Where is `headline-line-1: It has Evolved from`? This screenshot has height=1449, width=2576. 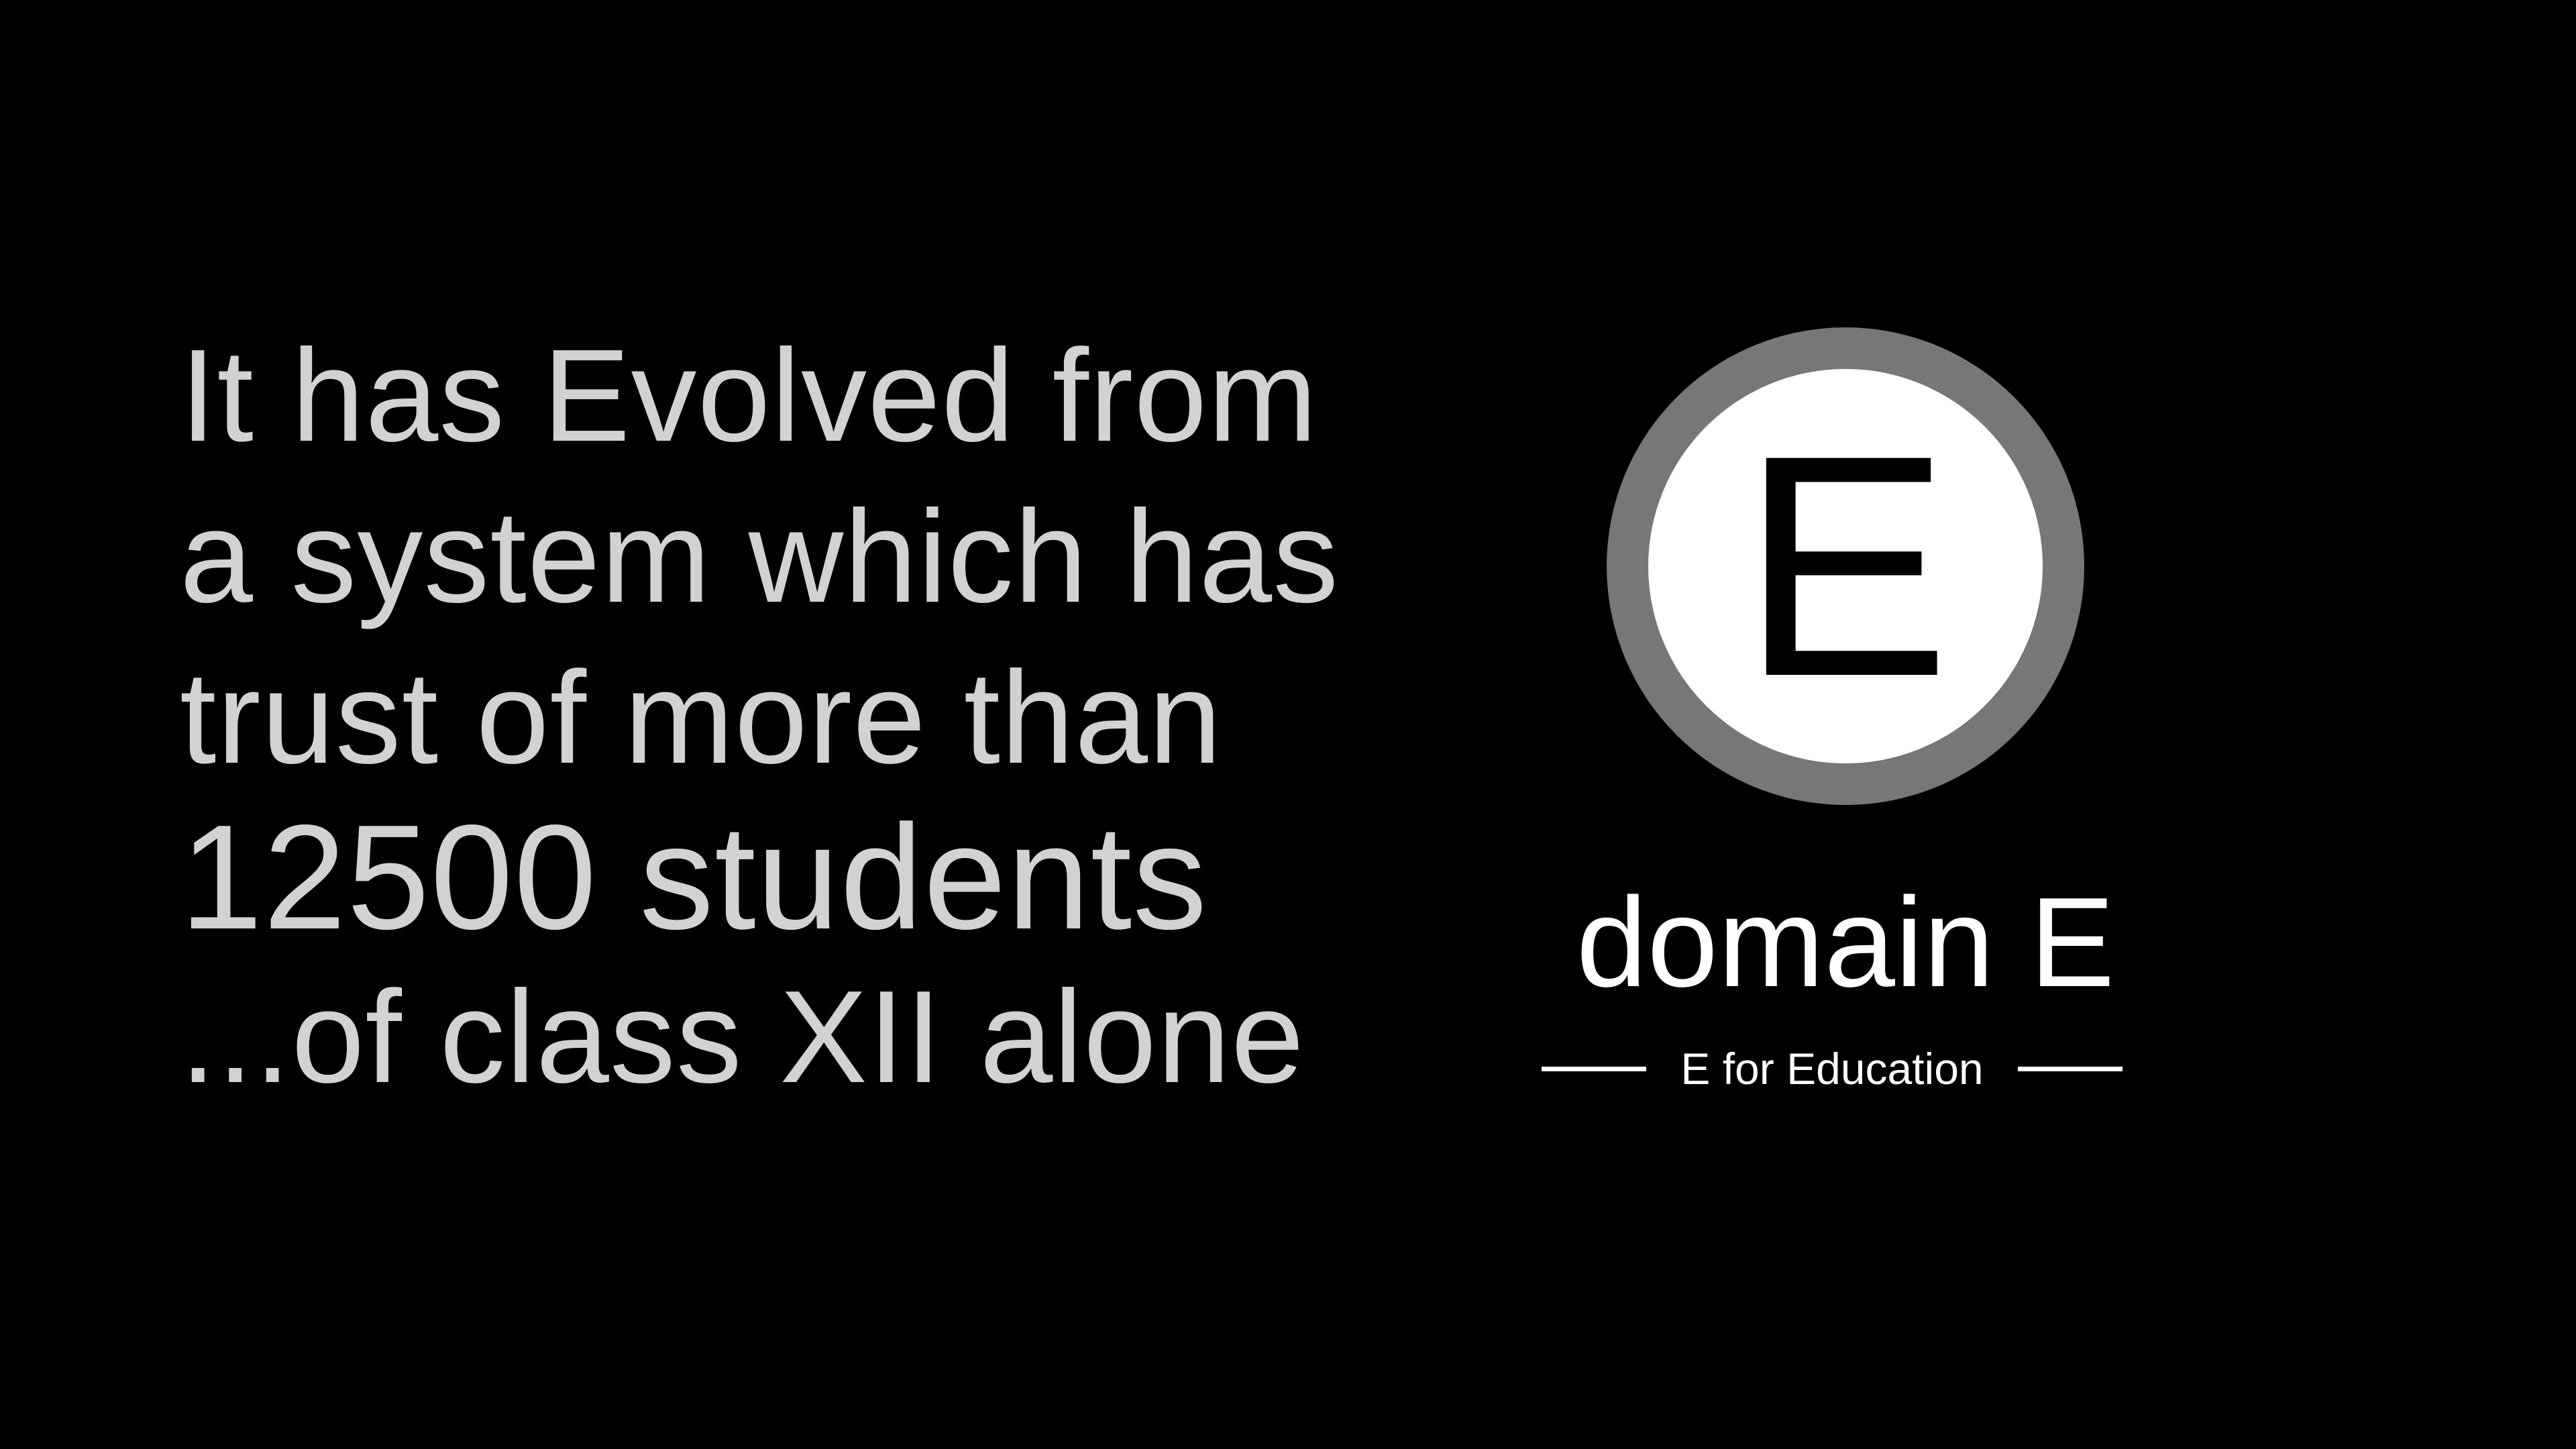
headline-line-1: It has Evolved from is located at coordinates (749, 395).